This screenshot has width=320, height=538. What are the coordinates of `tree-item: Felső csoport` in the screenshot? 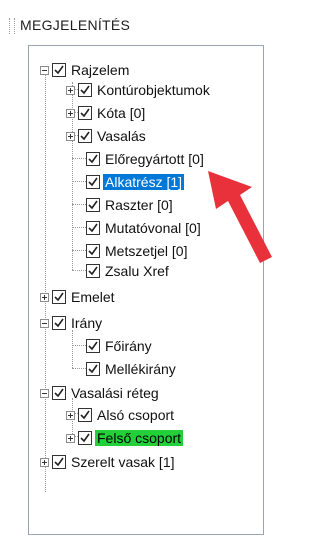 It's located at (125, 438).